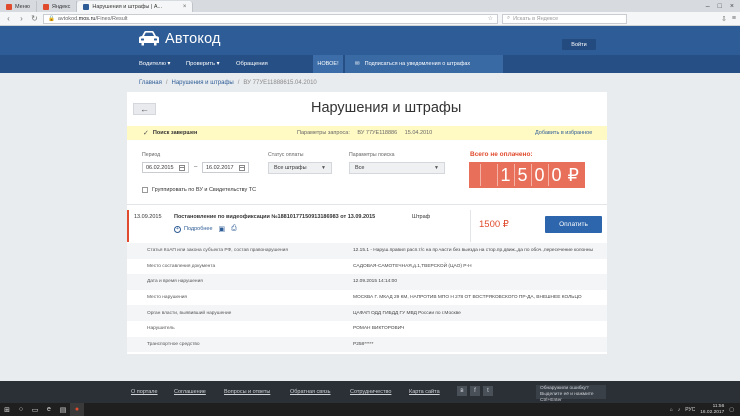 The image size is (740, 416). What do you see at coordinates (61, 6) in the screenshot?
I see `tab-yandex-label: Яндекс` at bounding box center [61, 6].